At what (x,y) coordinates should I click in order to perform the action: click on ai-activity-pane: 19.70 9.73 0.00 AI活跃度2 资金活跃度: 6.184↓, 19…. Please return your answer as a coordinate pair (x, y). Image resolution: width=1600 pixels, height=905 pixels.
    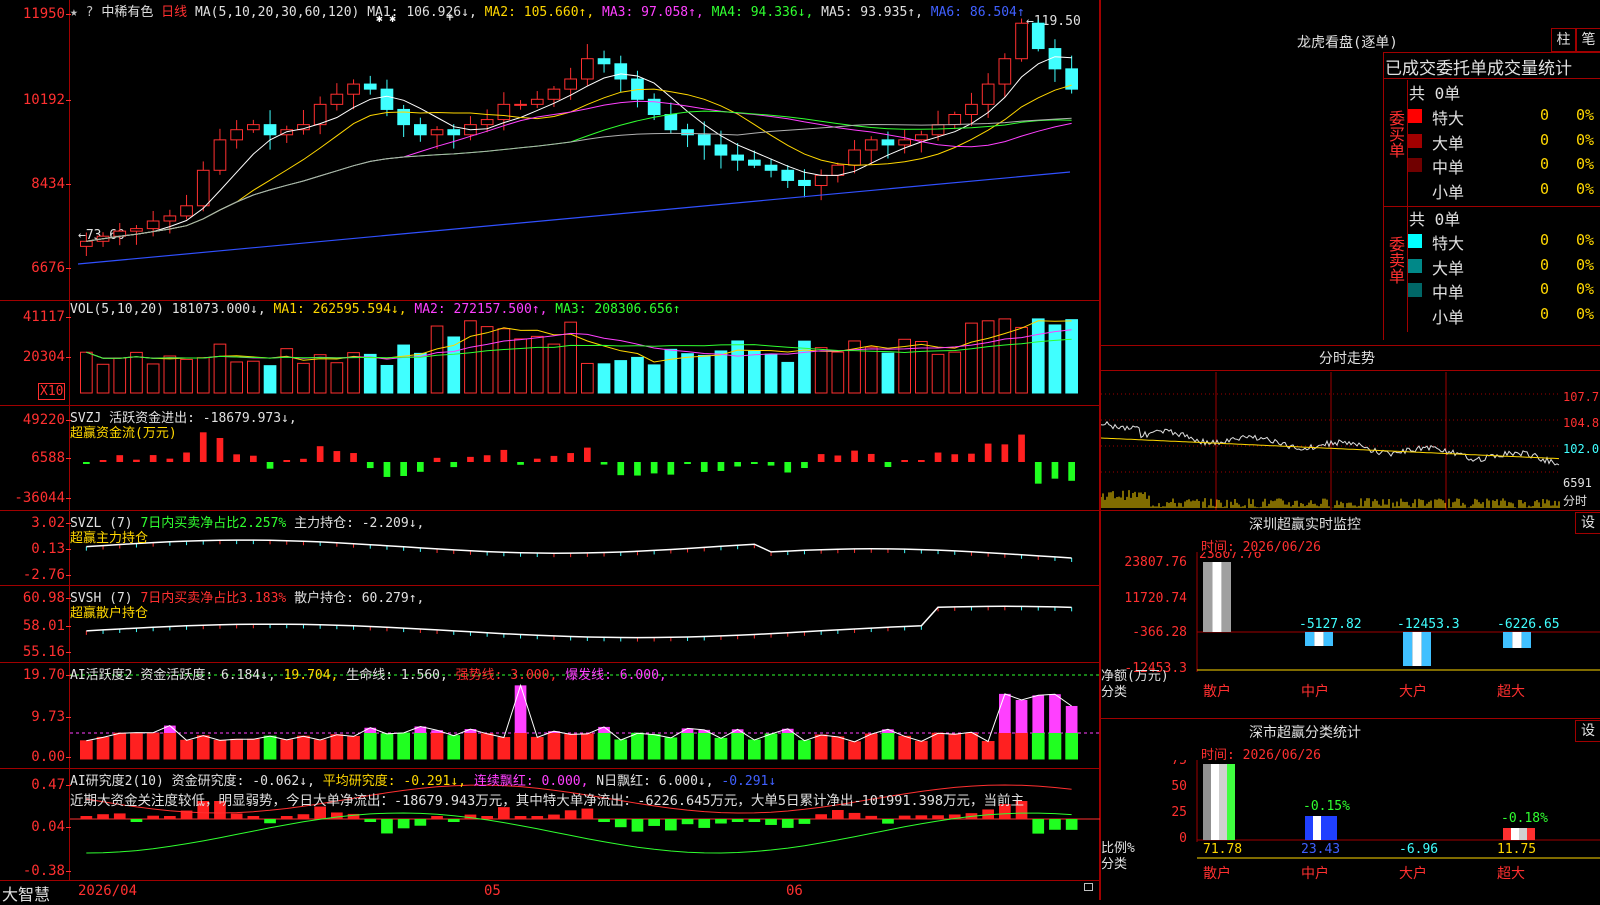
    Looking at the image, I should click on (550, 715).